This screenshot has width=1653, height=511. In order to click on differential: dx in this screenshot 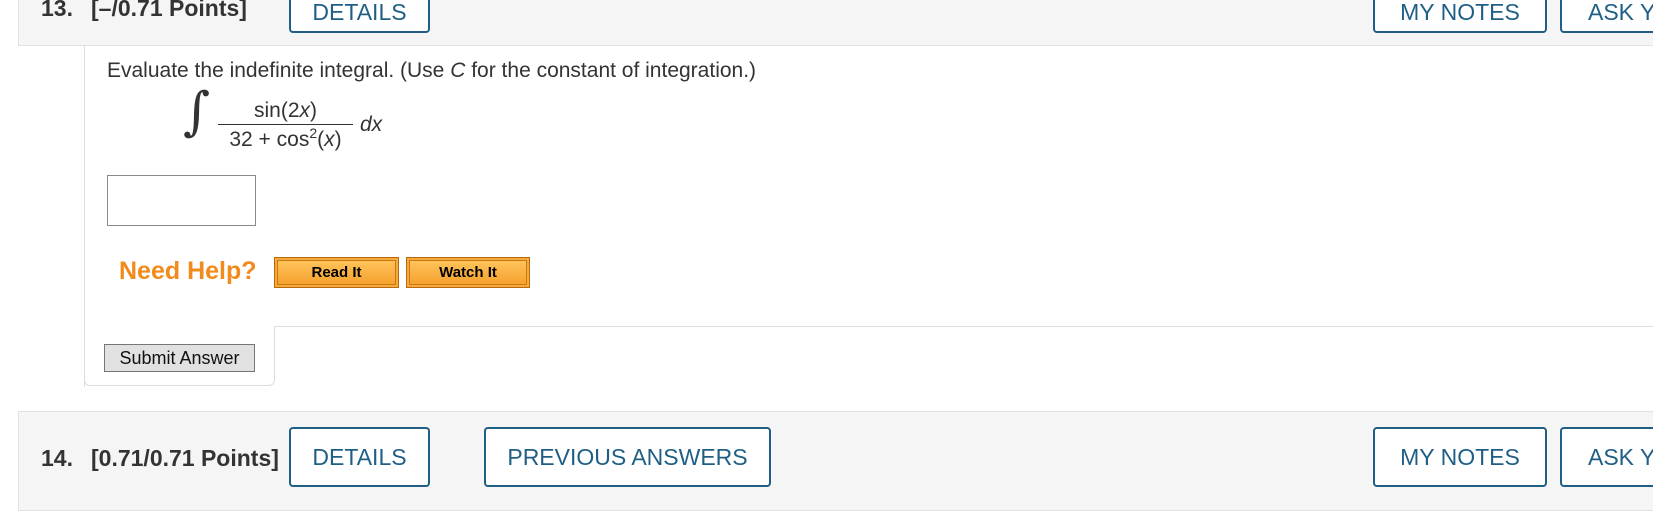, I will do `click(371, 124)`.